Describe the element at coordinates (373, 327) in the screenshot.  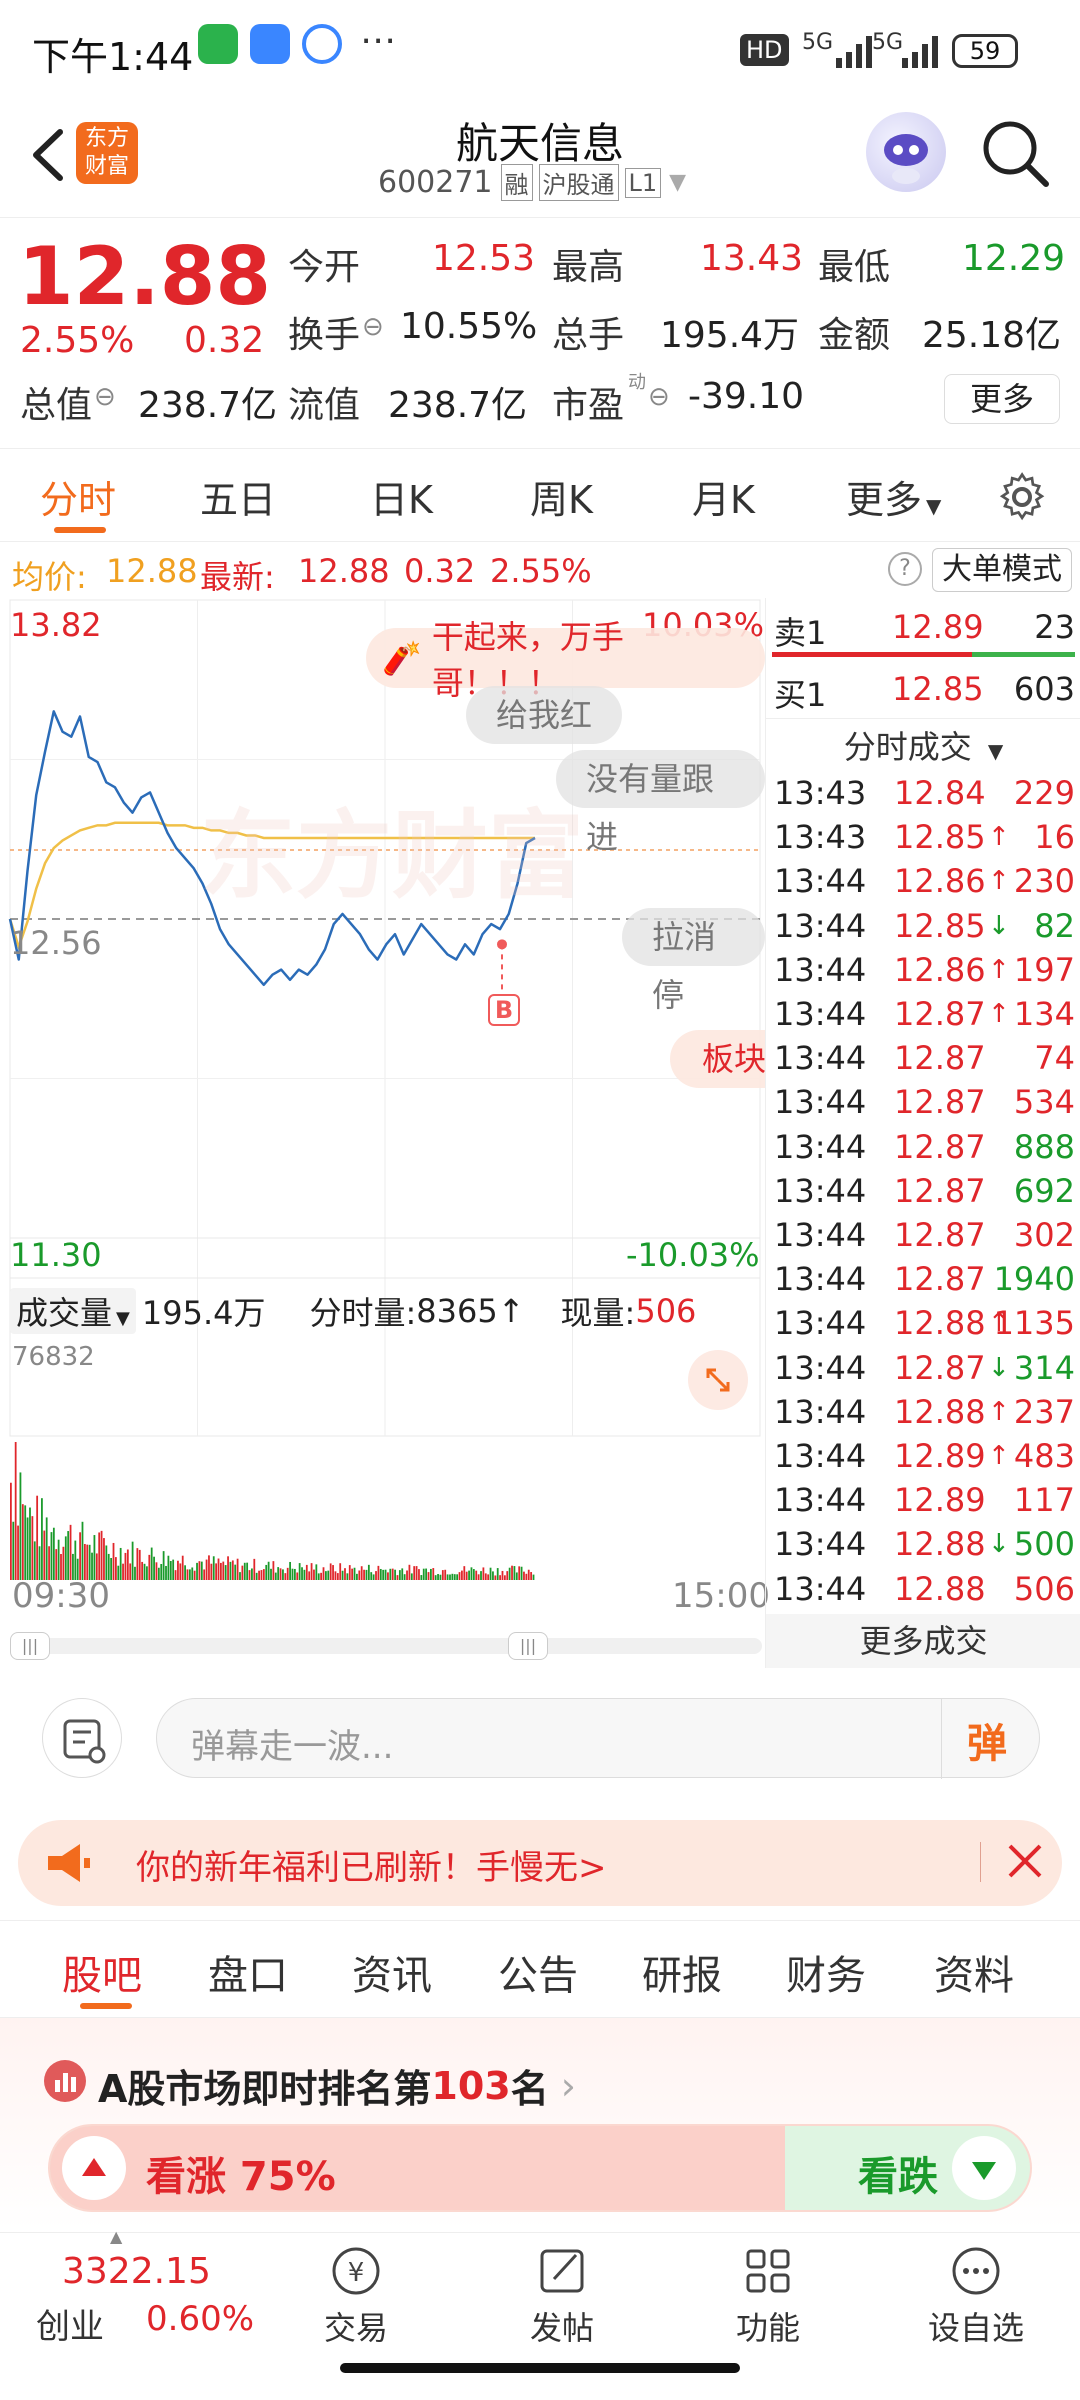
I see `turnover-info-icon: ⊖` at that location.